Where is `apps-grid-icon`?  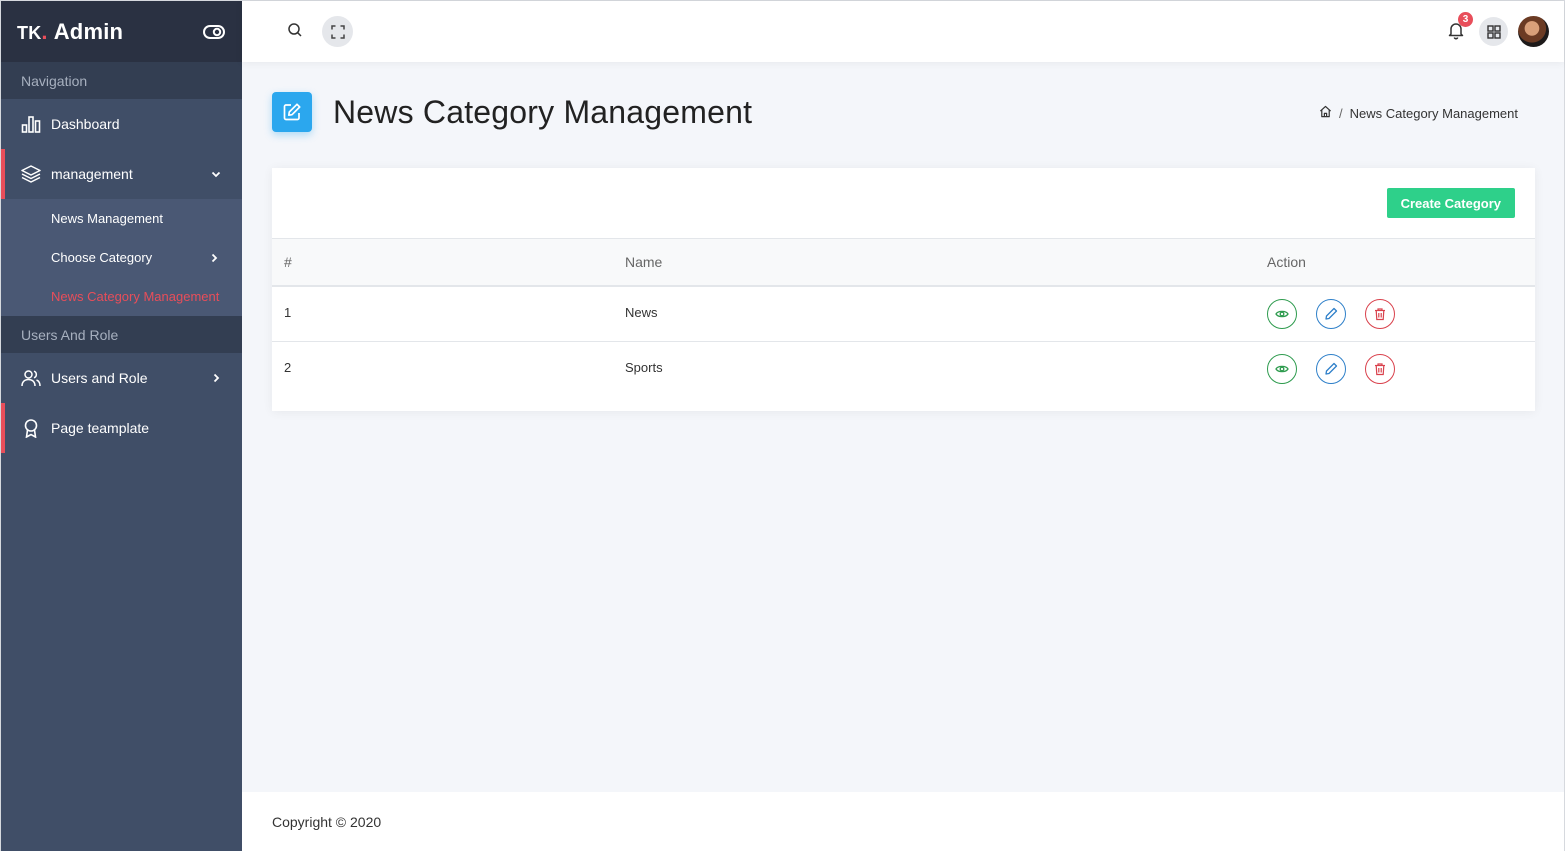
apps-grid-icon is located at coordinates (1493, 31).